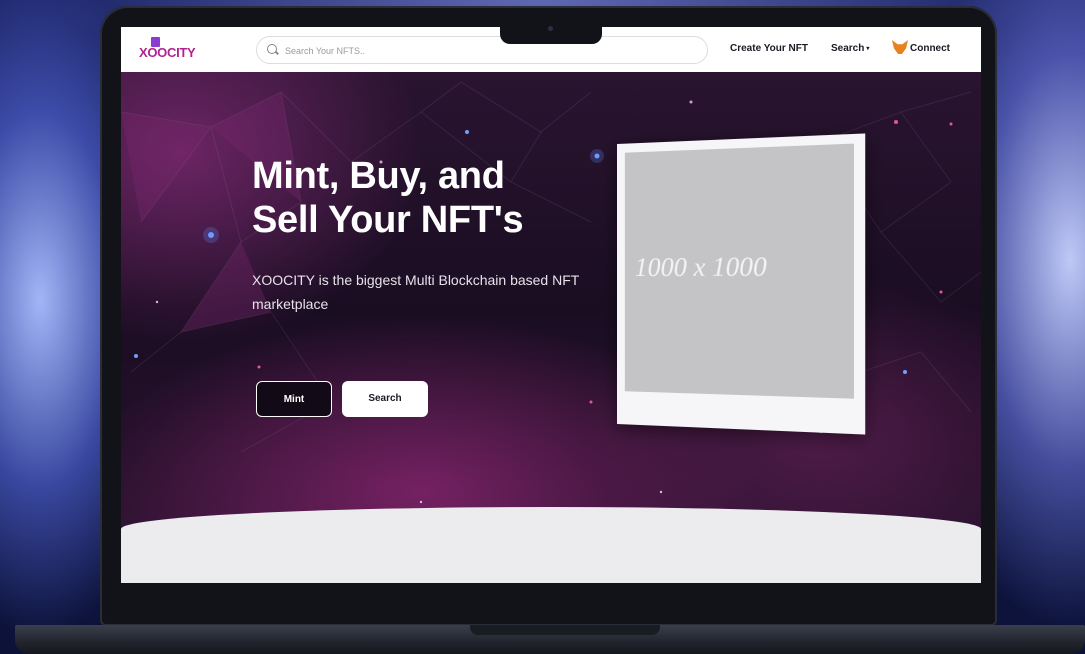 This screenshot has height=654, width=1085. Describe the element at coordinates (432, 198) in the screenshot. I see `hero-title: Mint, Buy, and Sell Your NFT's` at that location.